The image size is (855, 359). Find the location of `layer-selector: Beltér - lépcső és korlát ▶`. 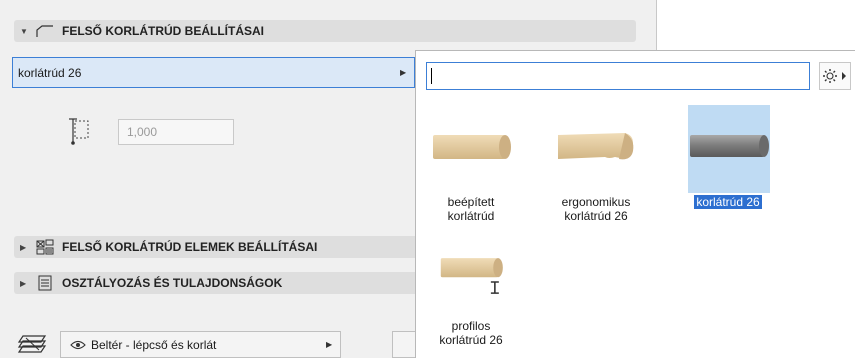

layer-selector: Beltér - lépcső és korlát ▶ is located at coordinates (200, 344).